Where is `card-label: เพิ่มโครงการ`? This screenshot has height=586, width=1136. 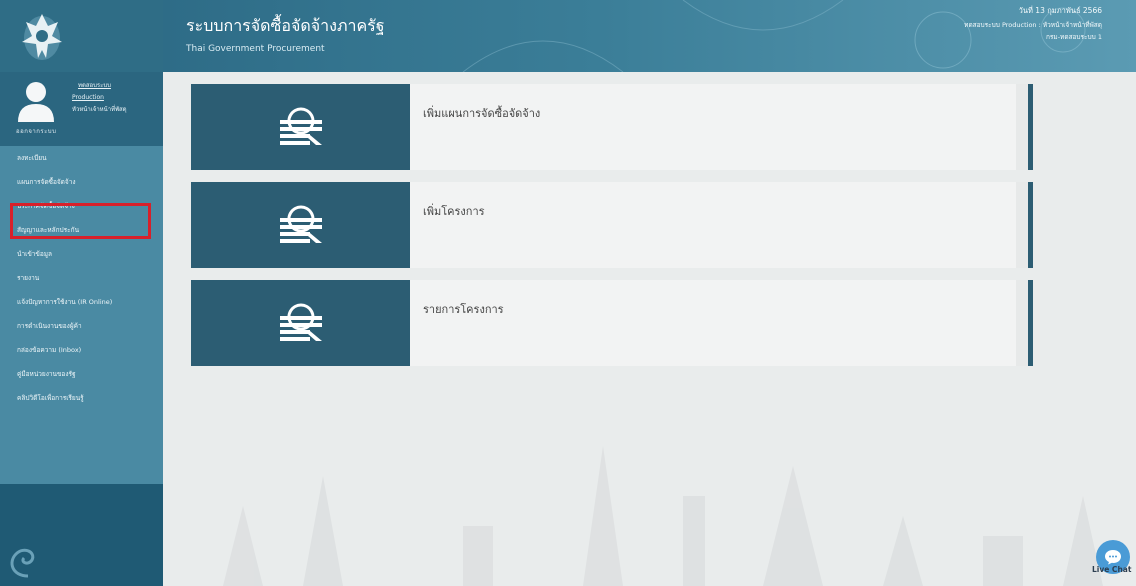
card-label: เพิ่มโครงการ is located at coordinates (454, 211).